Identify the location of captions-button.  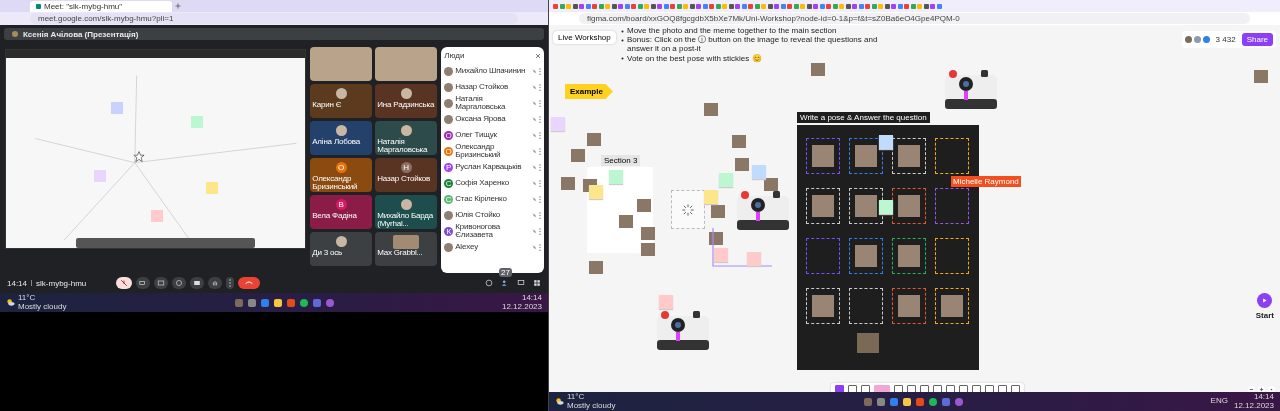
(161, 283).